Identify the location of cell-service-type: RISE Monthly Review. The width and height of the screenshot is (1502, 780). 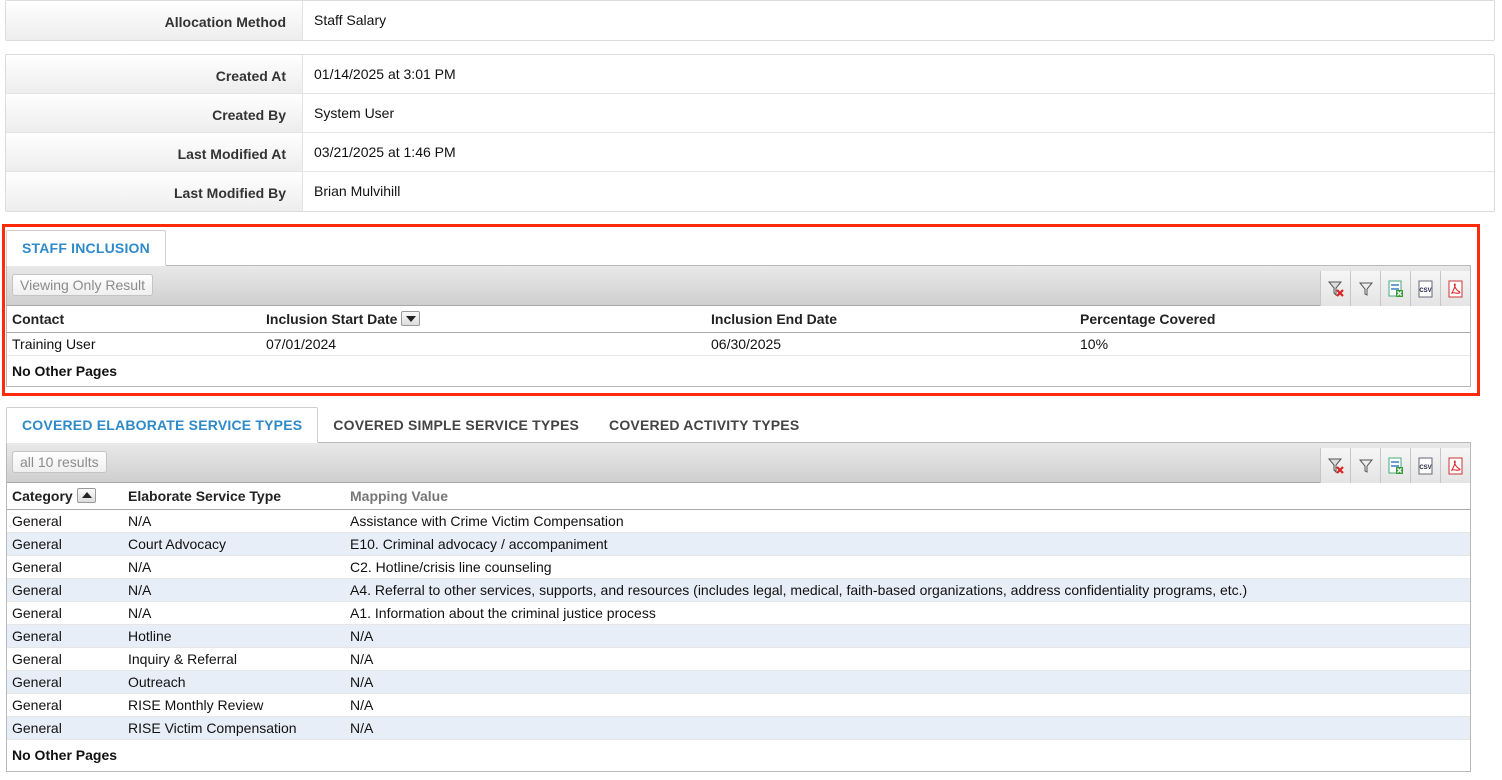
(234, 705).